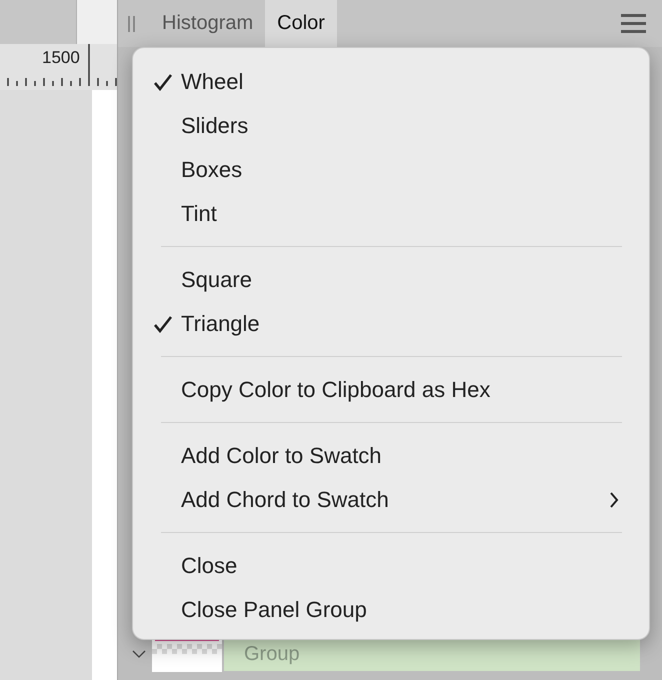 Image resolution: width=662 pixels, height=680 pixels. Describe the element at coordinates (391, 500) in the screenshot. I see `menu-item: Add Chord to Swatch` at that location.